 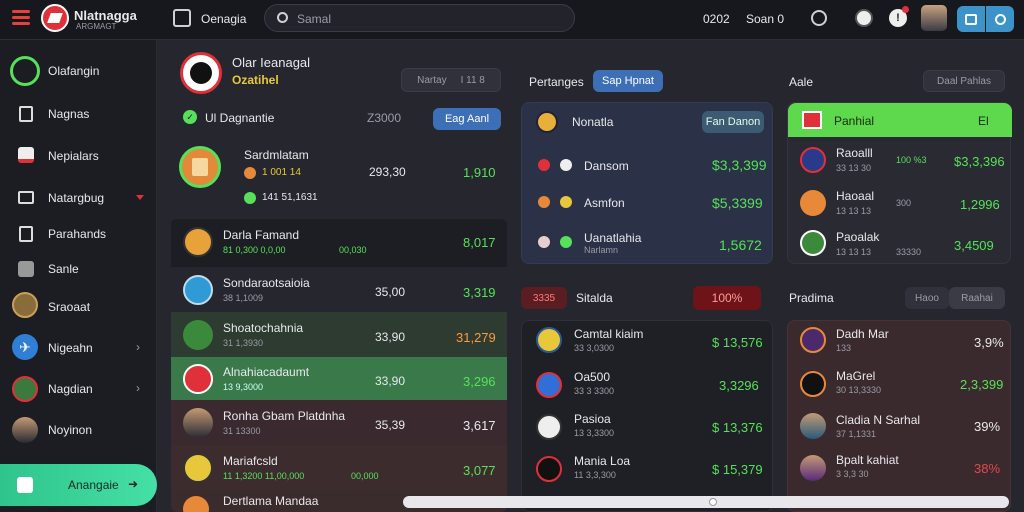 What do you see at coordinates (737, 427) in the screenshot?
I see `item-value: $ 13,376` at bounding box center [737, 427].